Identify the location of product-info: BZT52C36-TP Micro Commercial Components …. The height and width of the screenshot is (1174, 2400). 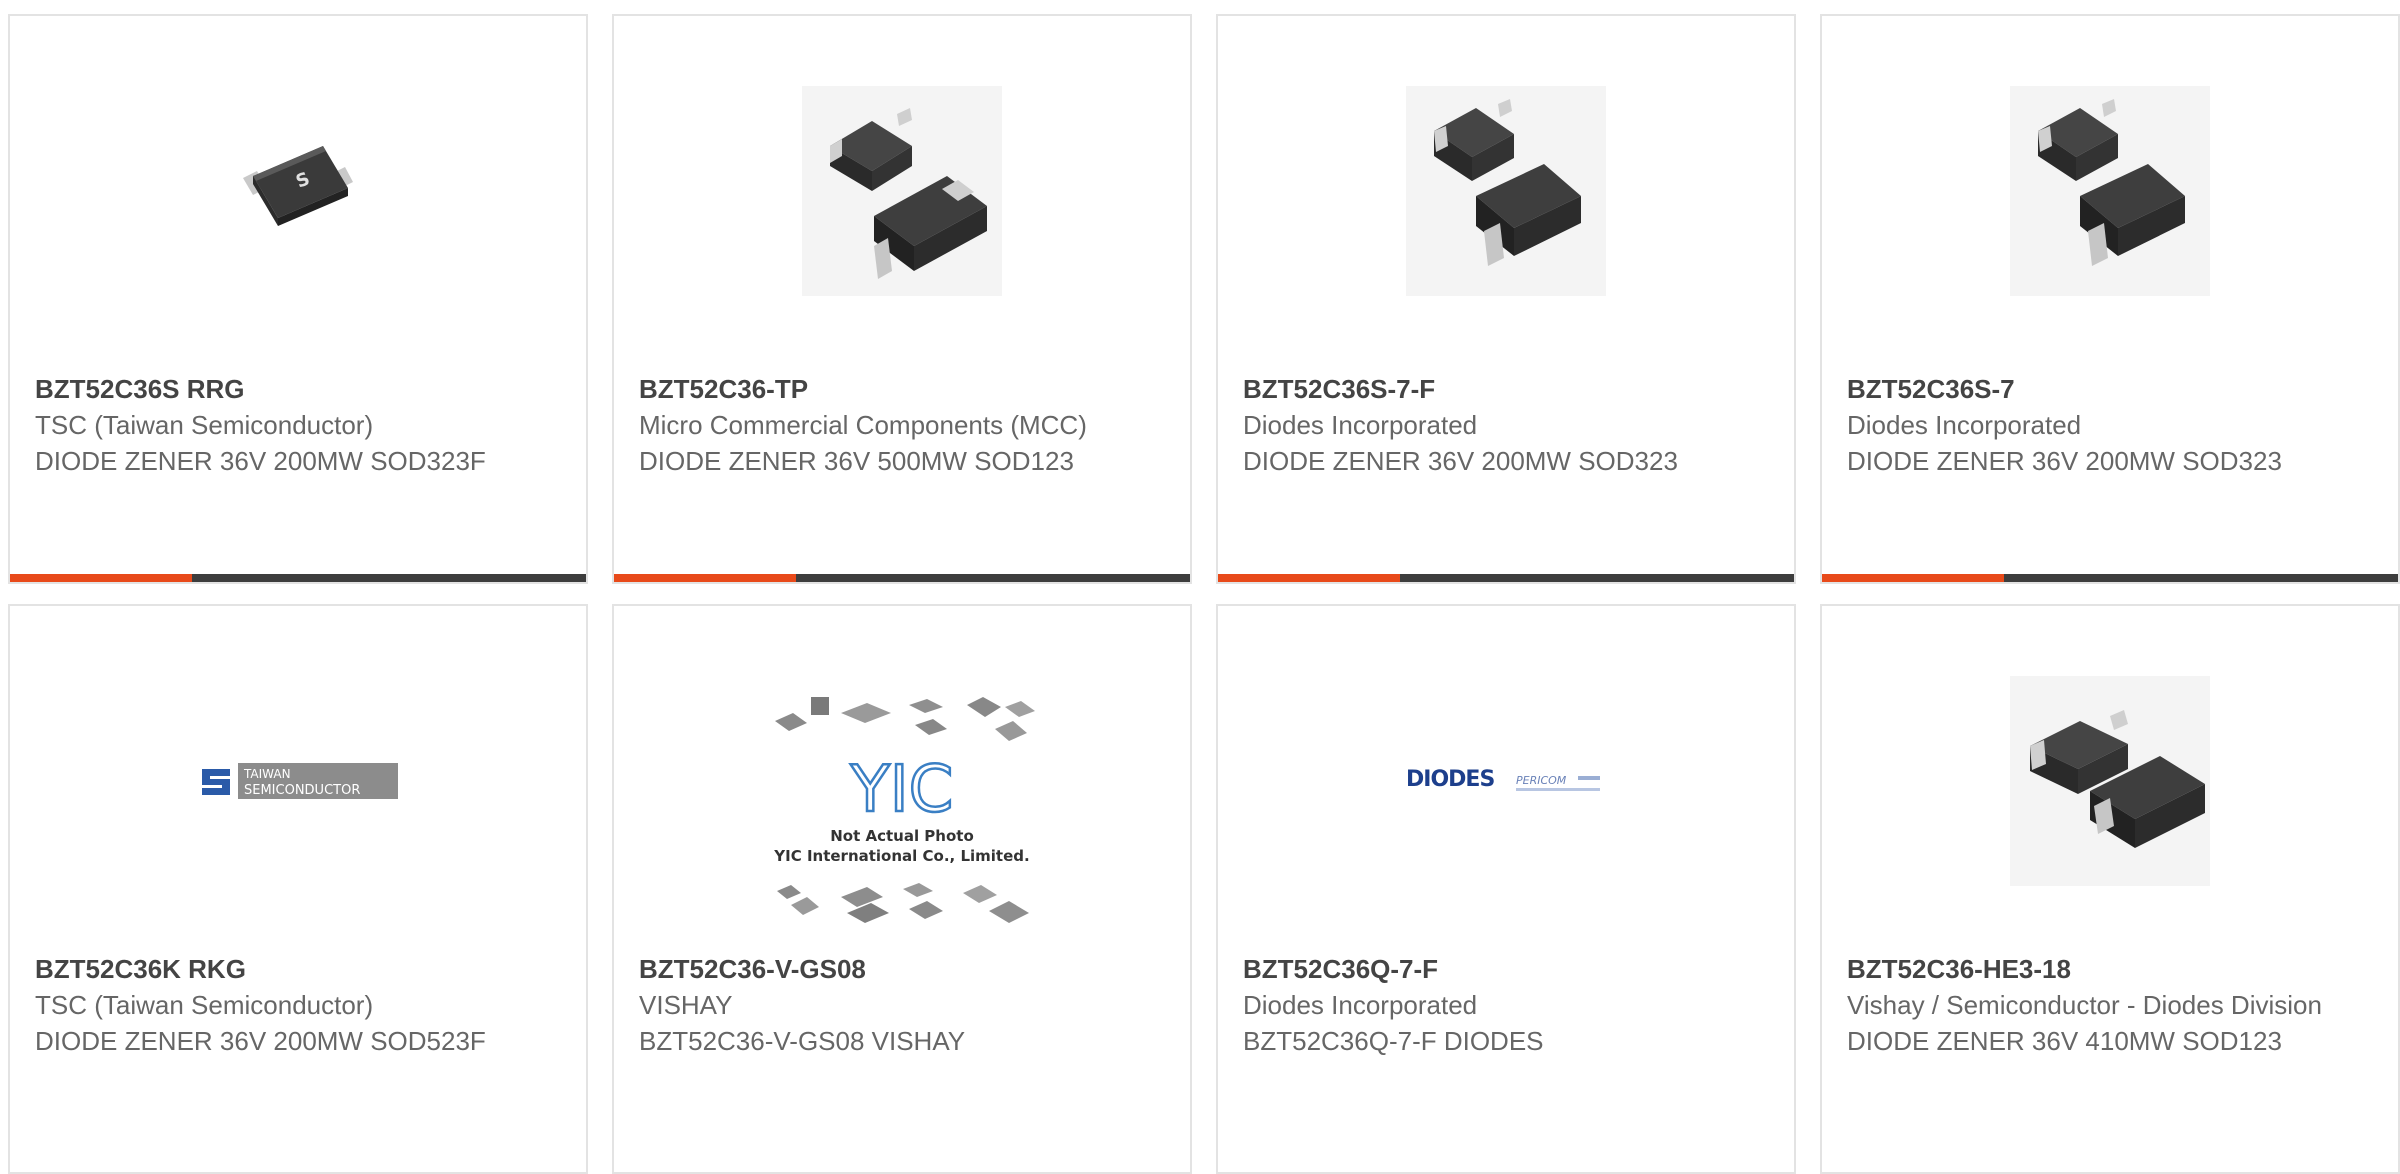
(904, 425).